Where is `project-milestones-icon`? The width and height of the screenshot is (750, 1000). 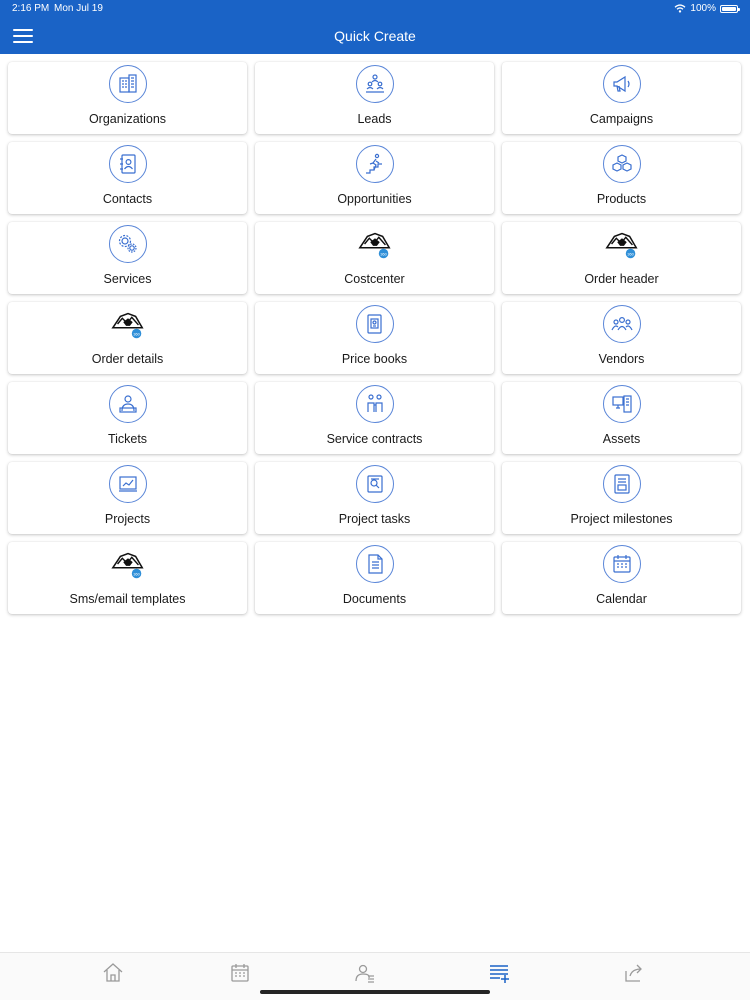
project-milestones-icon is located at coordinates (621, 484).